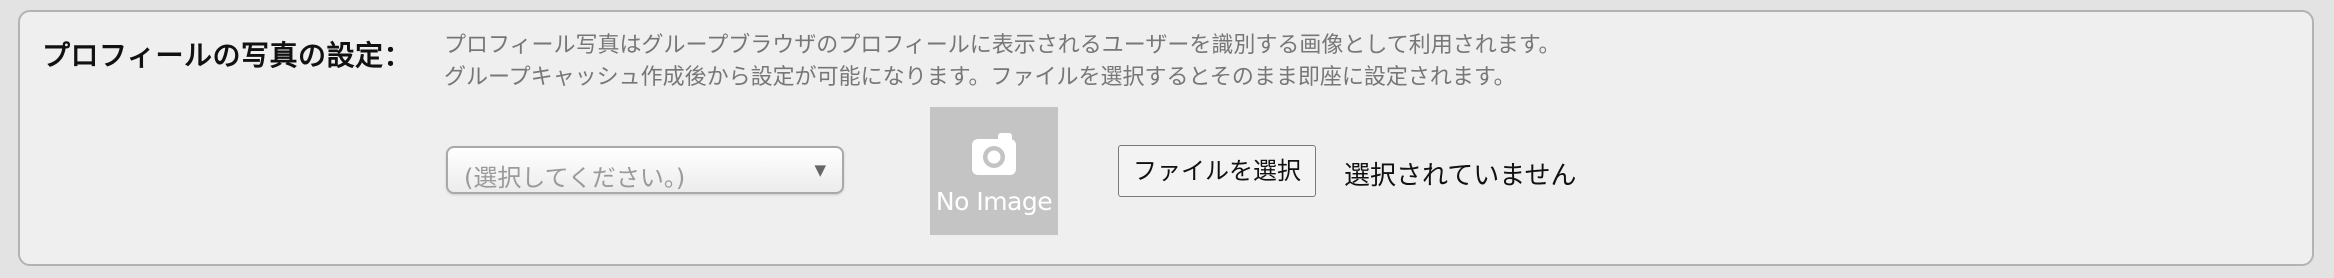 This screenshot has width=2334, height=278. What do you see at coordinates (994, 154) in the screenshot?
I see `camera-icon` at bounding box center [994, 154].